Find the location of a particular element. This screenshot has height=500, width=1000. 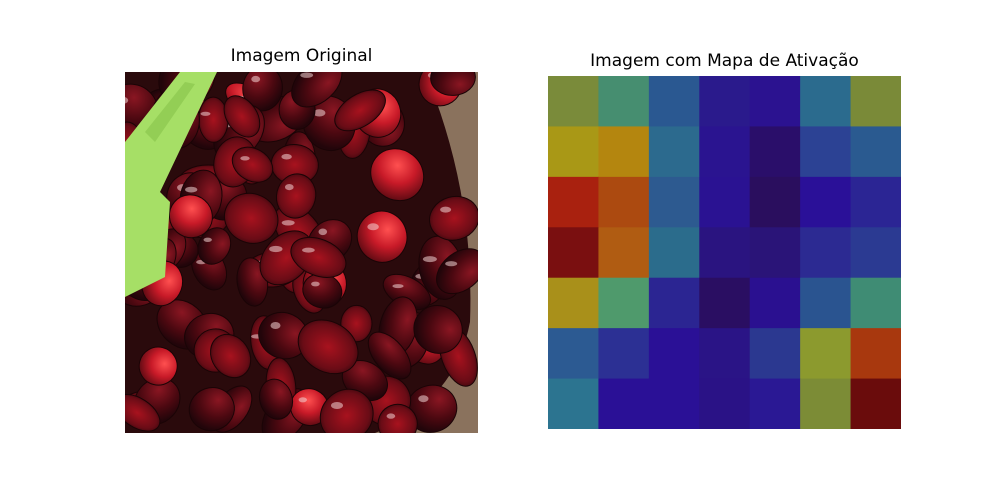

heatmap-cell-r4-c4 is located at coordinates (775, 303).